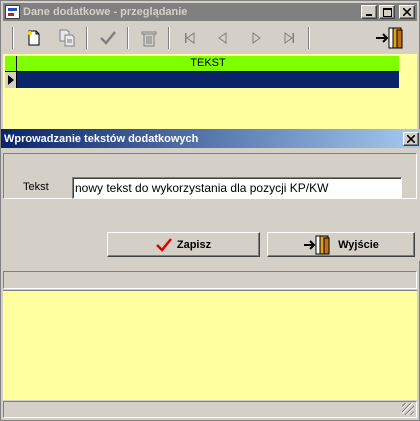 The image size is (420, 421). I want to click on trash-icon, so click(148, 38).